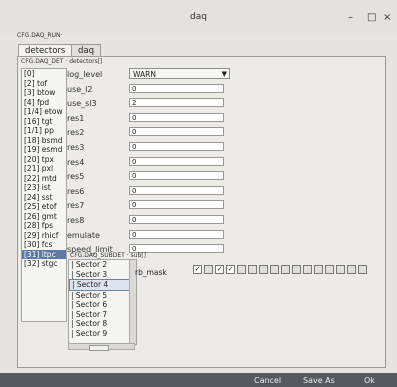 This screenshot has height=387, width=397. What do you see at coordinates (44, 179) in the screenshot?
I see `detector-item: [22] mtd` at bounding box center [44, 179].